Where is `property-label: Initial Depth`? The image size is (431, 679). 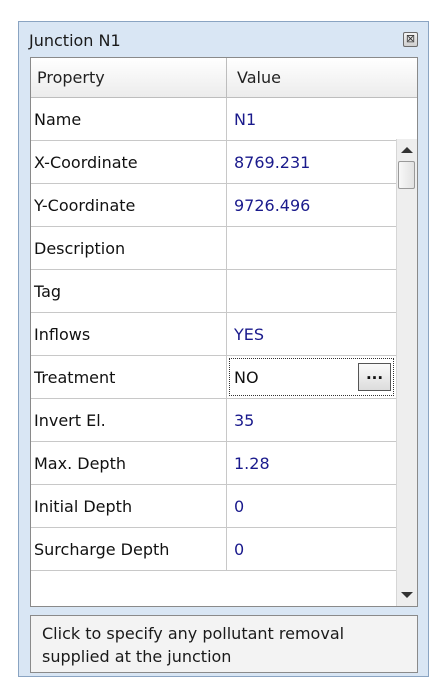 property-label: Initial Depth is located at coordinates (83, 506).